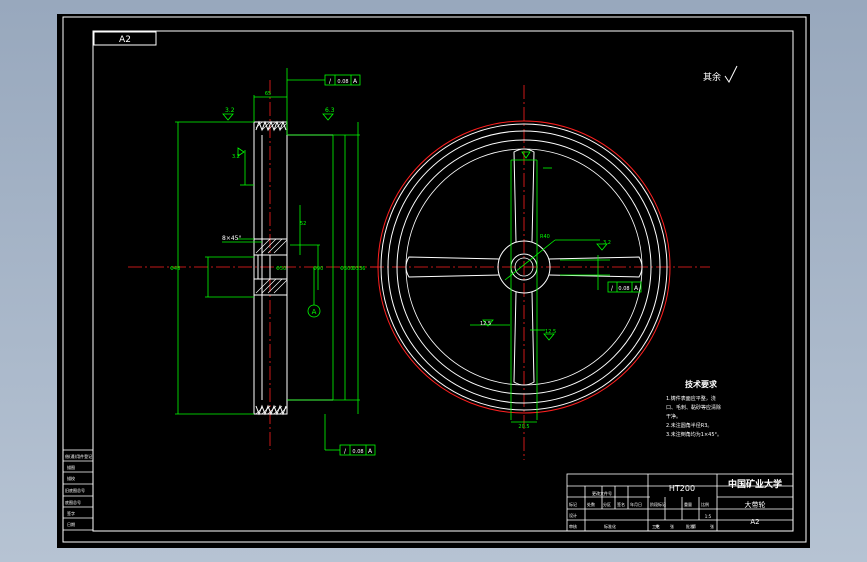 The width and height of the screenshot is (867, 562). What do you see at coordinates (357, 452) in the screenshot?
I see `tol-bottom-value: 0.08` at bounding box center [357, 452].